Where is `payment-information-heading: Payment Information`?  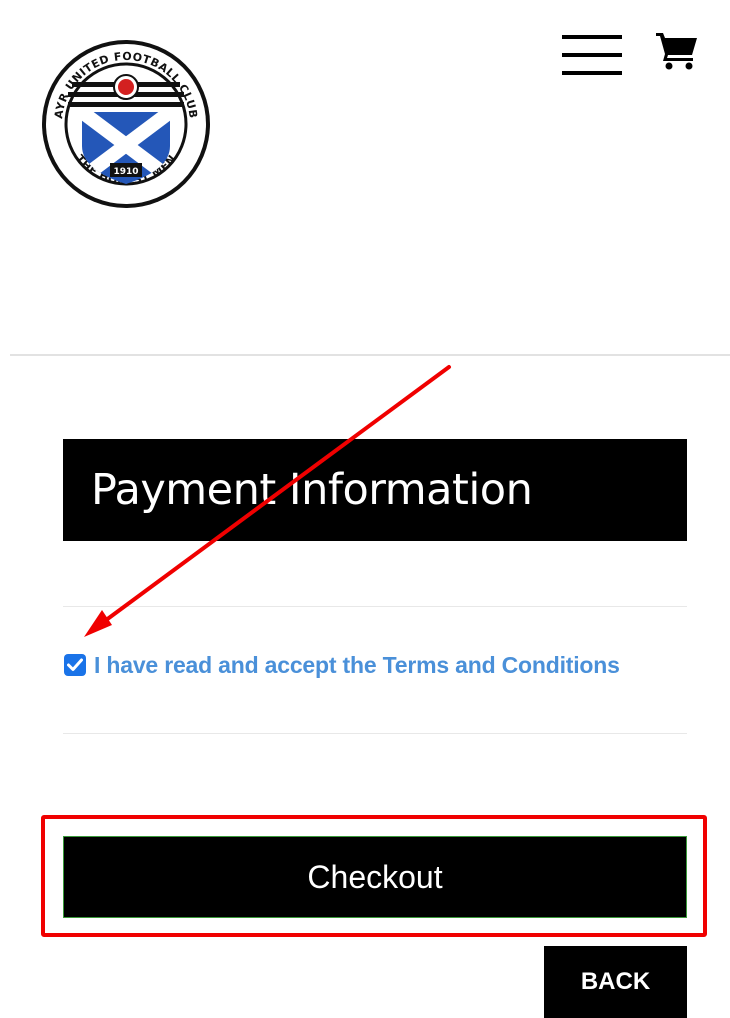
payment-information-heading: Payment Information is located at coordinates (375, 490).